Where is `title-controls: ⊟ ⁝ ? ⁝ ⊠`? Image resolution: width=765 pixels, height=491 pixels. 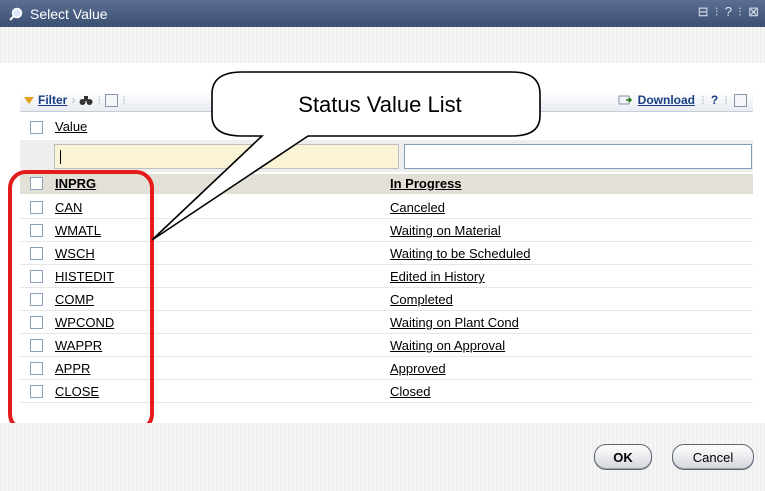 title-controls: ⊟ ⁝ ? ⁝ ⊠ is located at coordinates (728, 12).